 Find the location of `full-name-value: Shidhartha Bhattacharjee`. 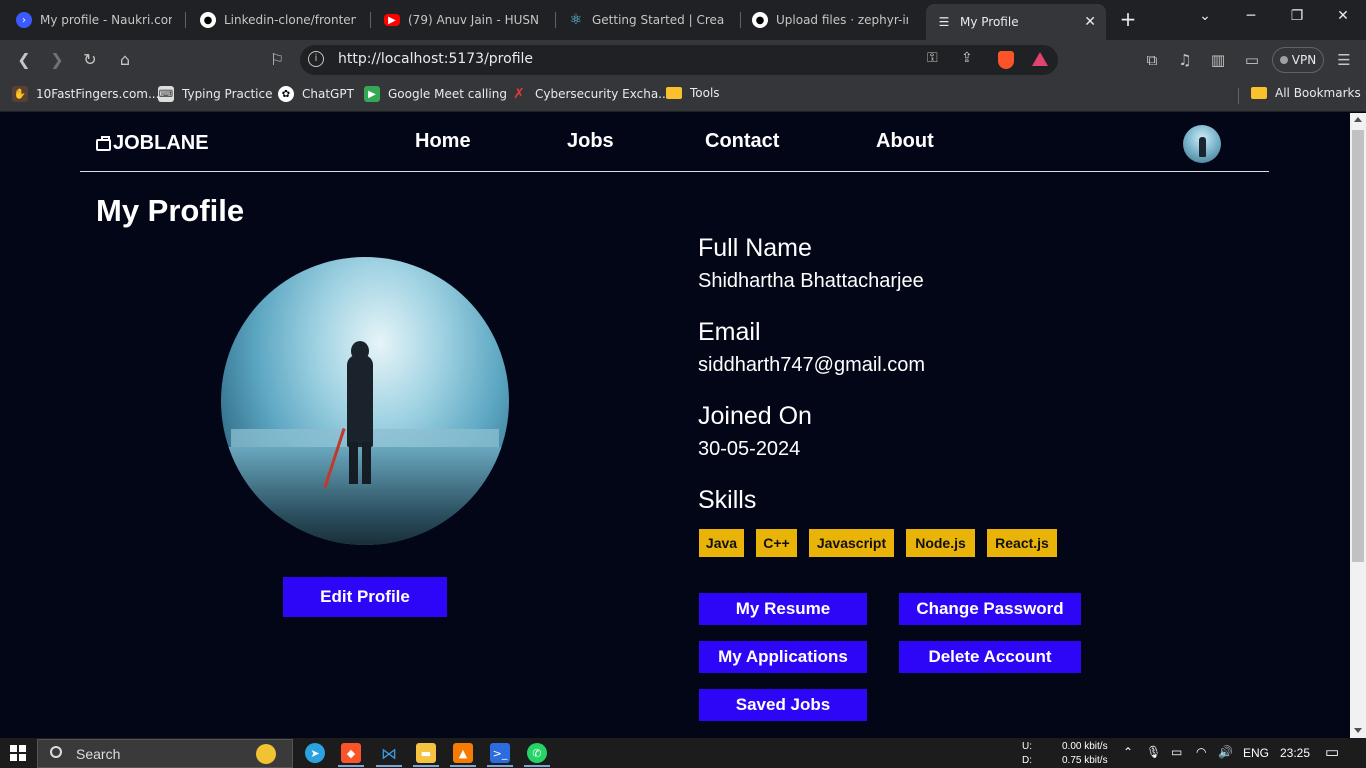

full-name-value: Shidhartha Bhattacharjee is located at coordinates (811, 281).